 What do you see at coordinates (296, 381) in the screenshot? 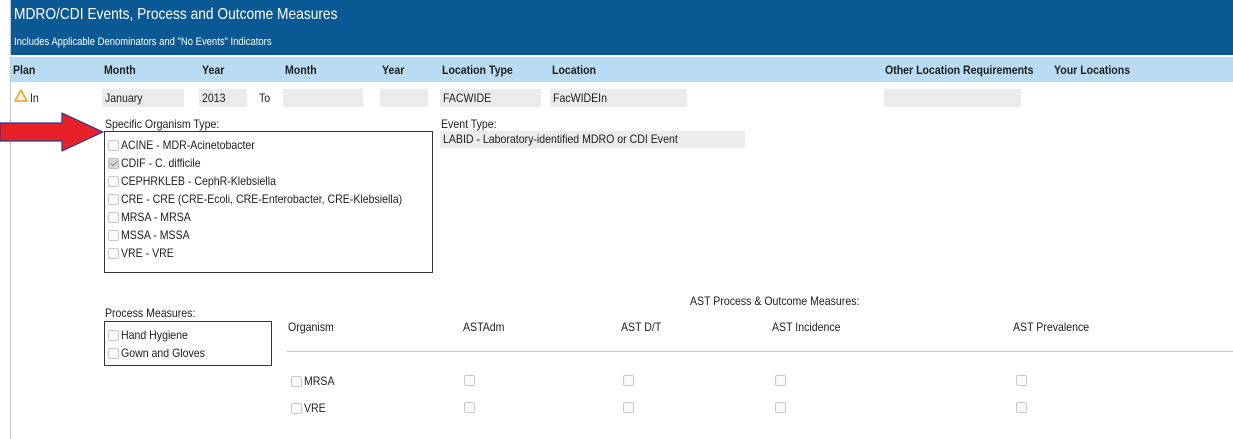
I see `ast-organism-checkbox-mrsa` at bounding box center [296, 381].